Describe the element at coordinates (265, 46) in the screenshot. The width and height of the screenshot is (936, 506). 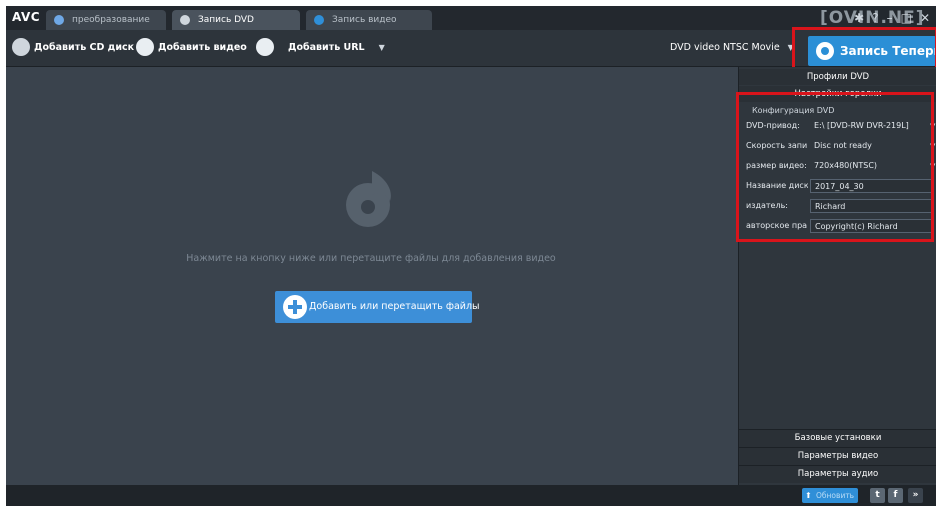
I see `globe-add-icon` at that location.